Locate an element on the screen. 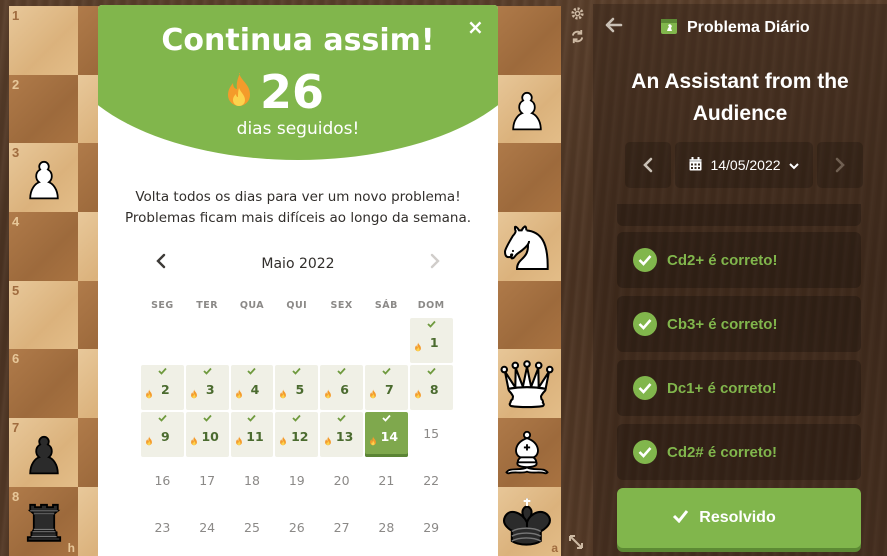 Image resolution: width=887 pixels, height=556 pixels. rank-label: 1 is located at coordinates (16, 15).